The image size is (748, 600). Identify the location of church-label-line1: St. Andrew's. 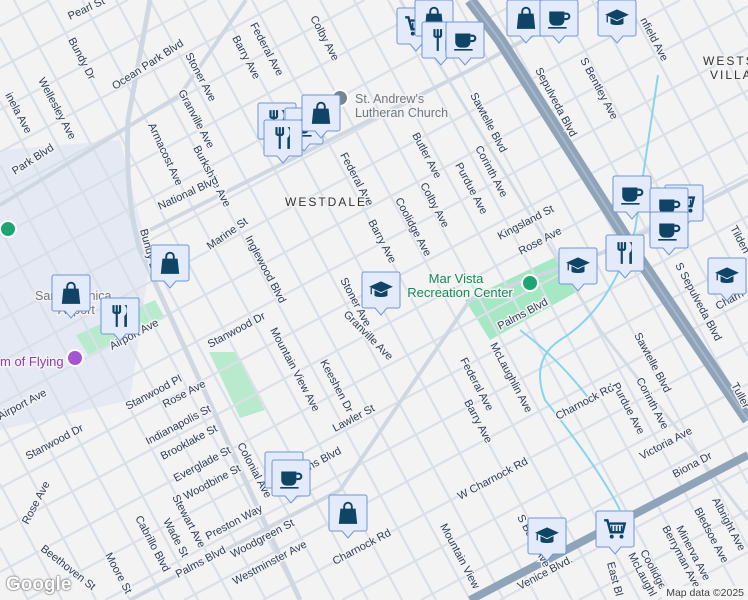
(390, 99).